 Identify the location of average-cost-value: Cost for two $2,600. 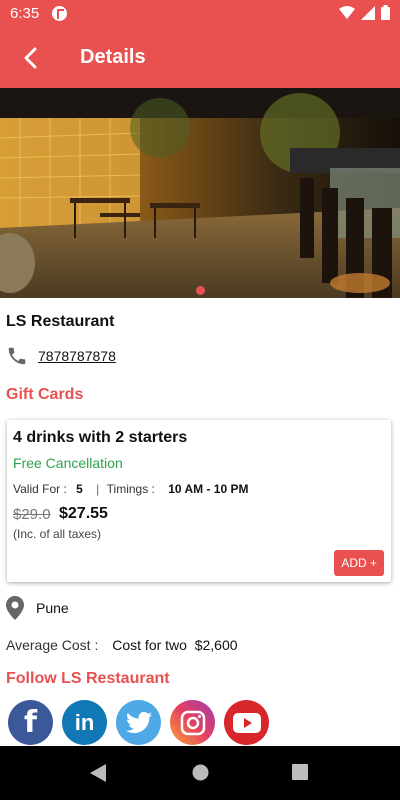
(175, 645).